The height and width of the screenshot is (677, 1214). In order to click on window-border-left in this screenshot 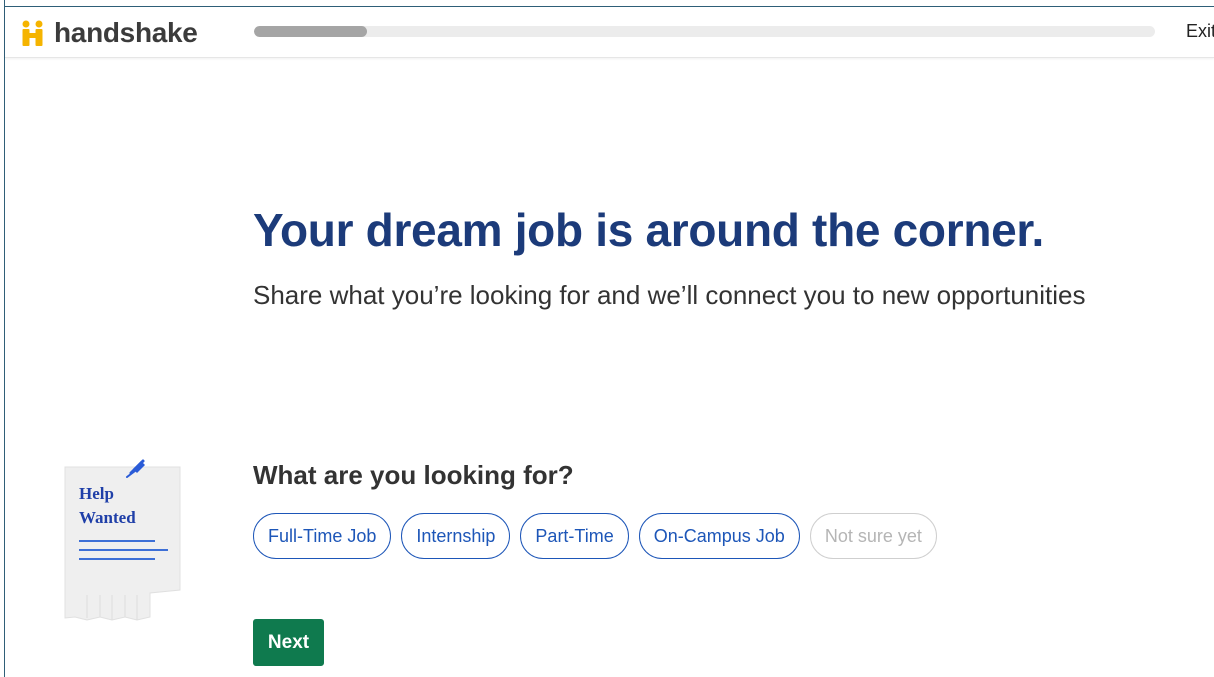, I will do `click(4, 338)`.